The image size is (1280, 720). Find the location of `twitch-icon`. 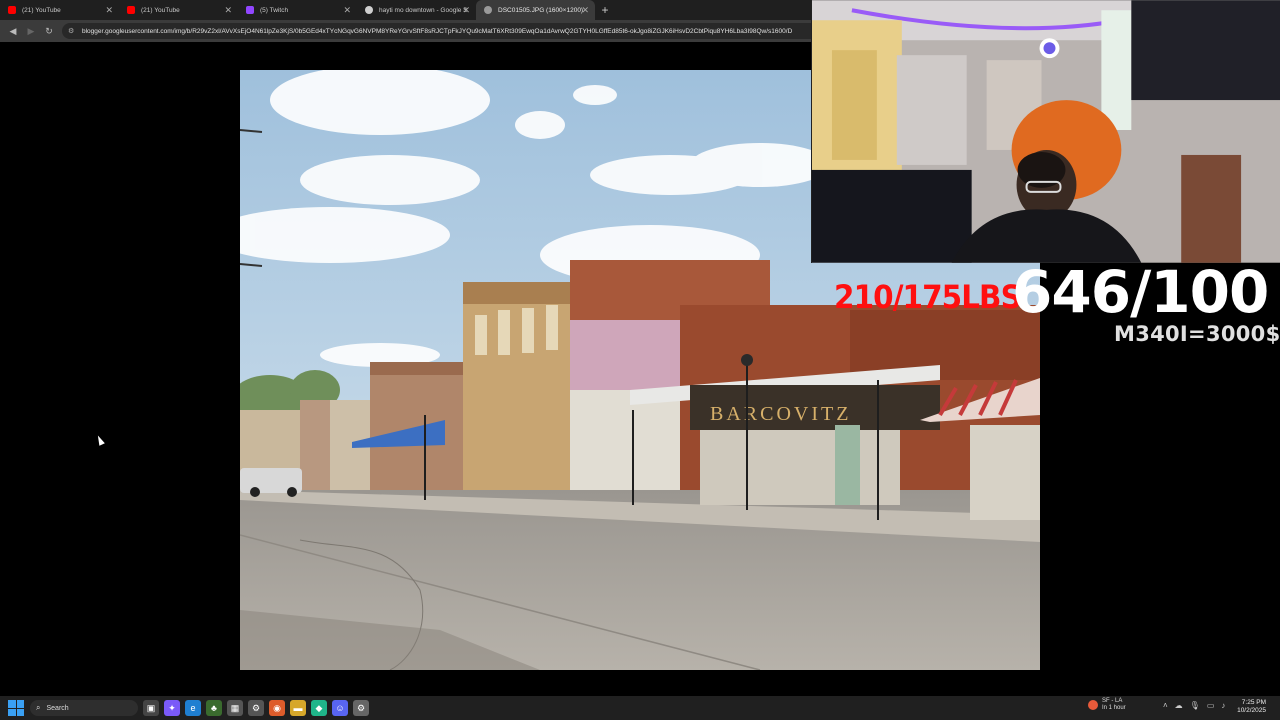

twitch-icon is located at coordinates (250, 10).